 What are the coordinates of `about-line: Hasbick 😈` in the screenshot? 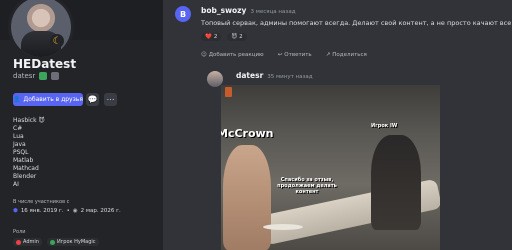 It's located at (29, 120).